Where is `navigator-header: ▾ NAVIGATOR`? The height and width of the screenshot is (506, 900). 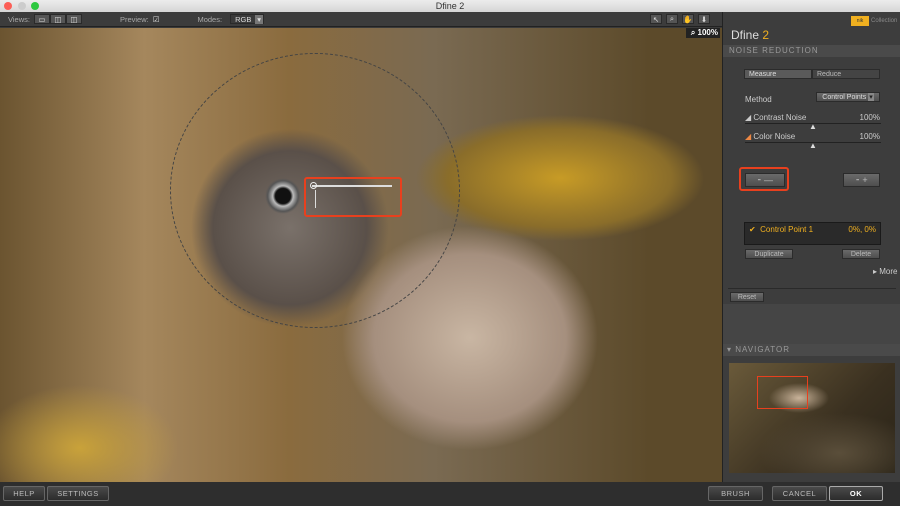 navigator-header: ▾ NAVIGATOR is located at coordinates (811, 350).